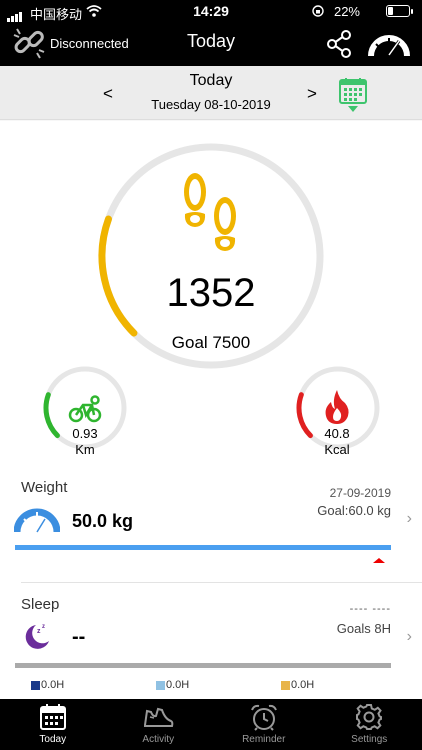 The width and height of the screenshot is (422, 750). I want to click on tab-today: Today, so click(53, 724).